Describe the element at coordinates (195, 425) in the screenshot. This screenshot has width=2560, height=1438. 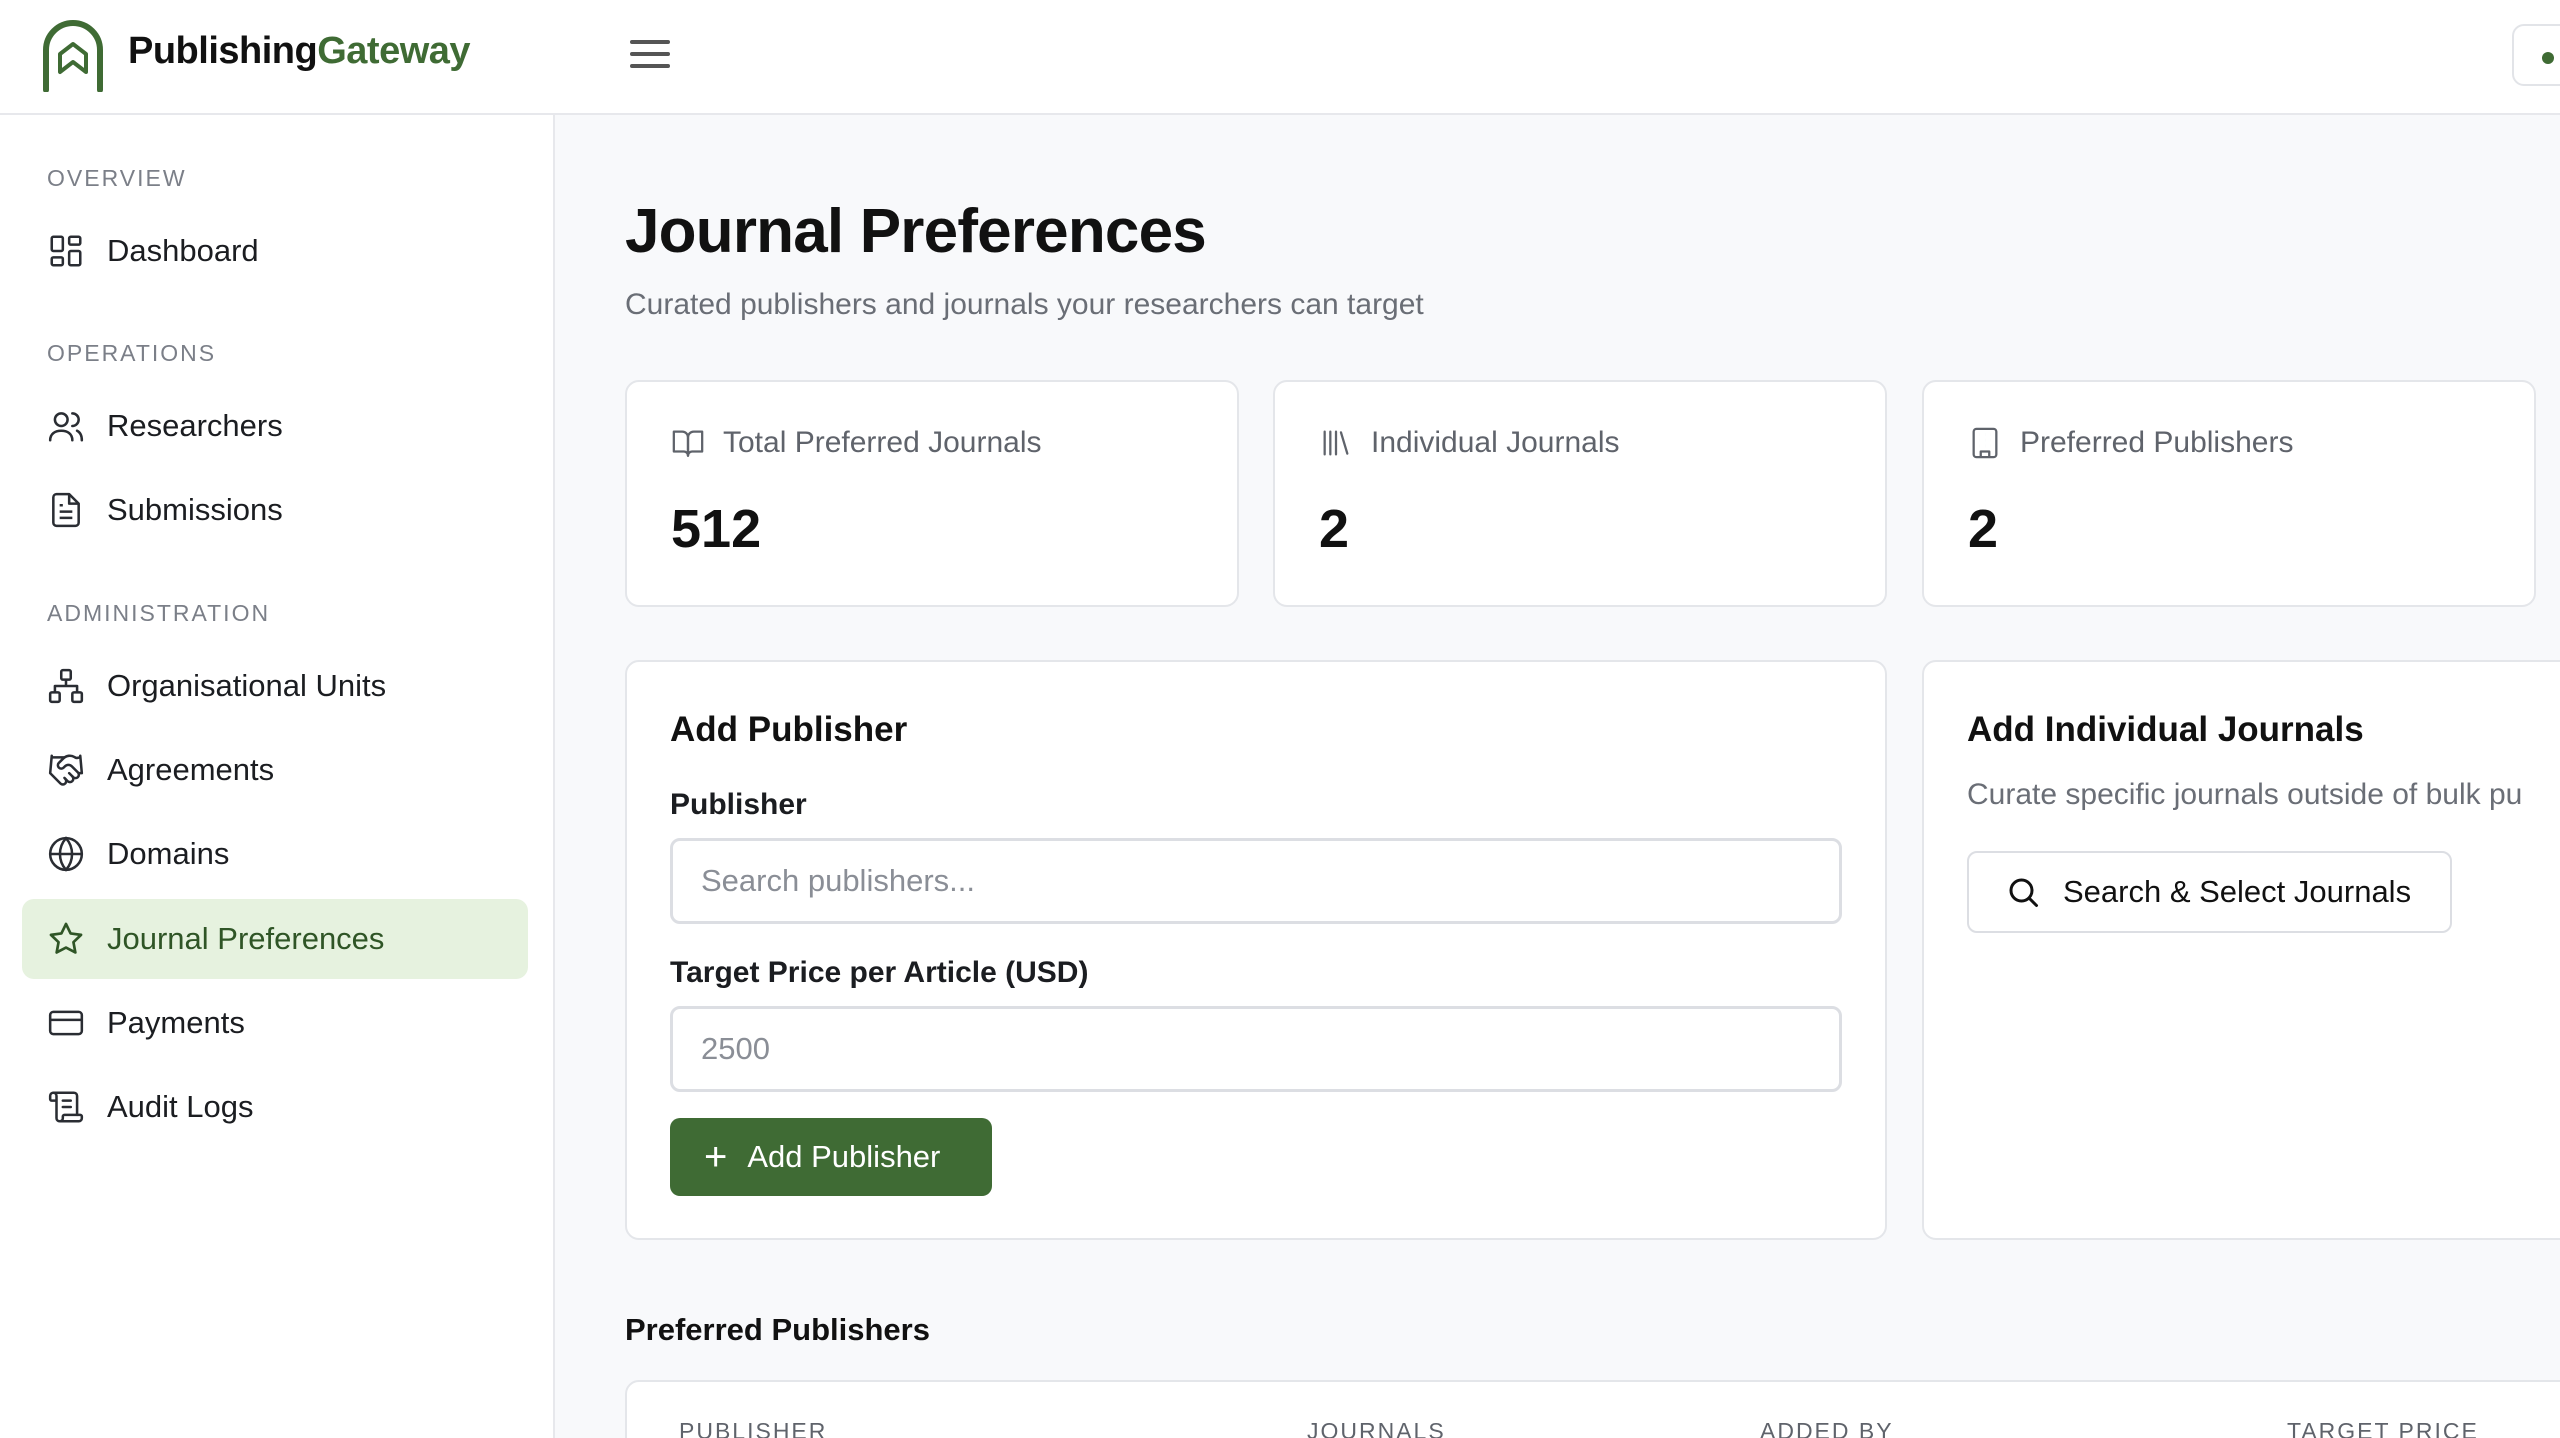
I see `sidebar-item-label: Researchers` at that location.